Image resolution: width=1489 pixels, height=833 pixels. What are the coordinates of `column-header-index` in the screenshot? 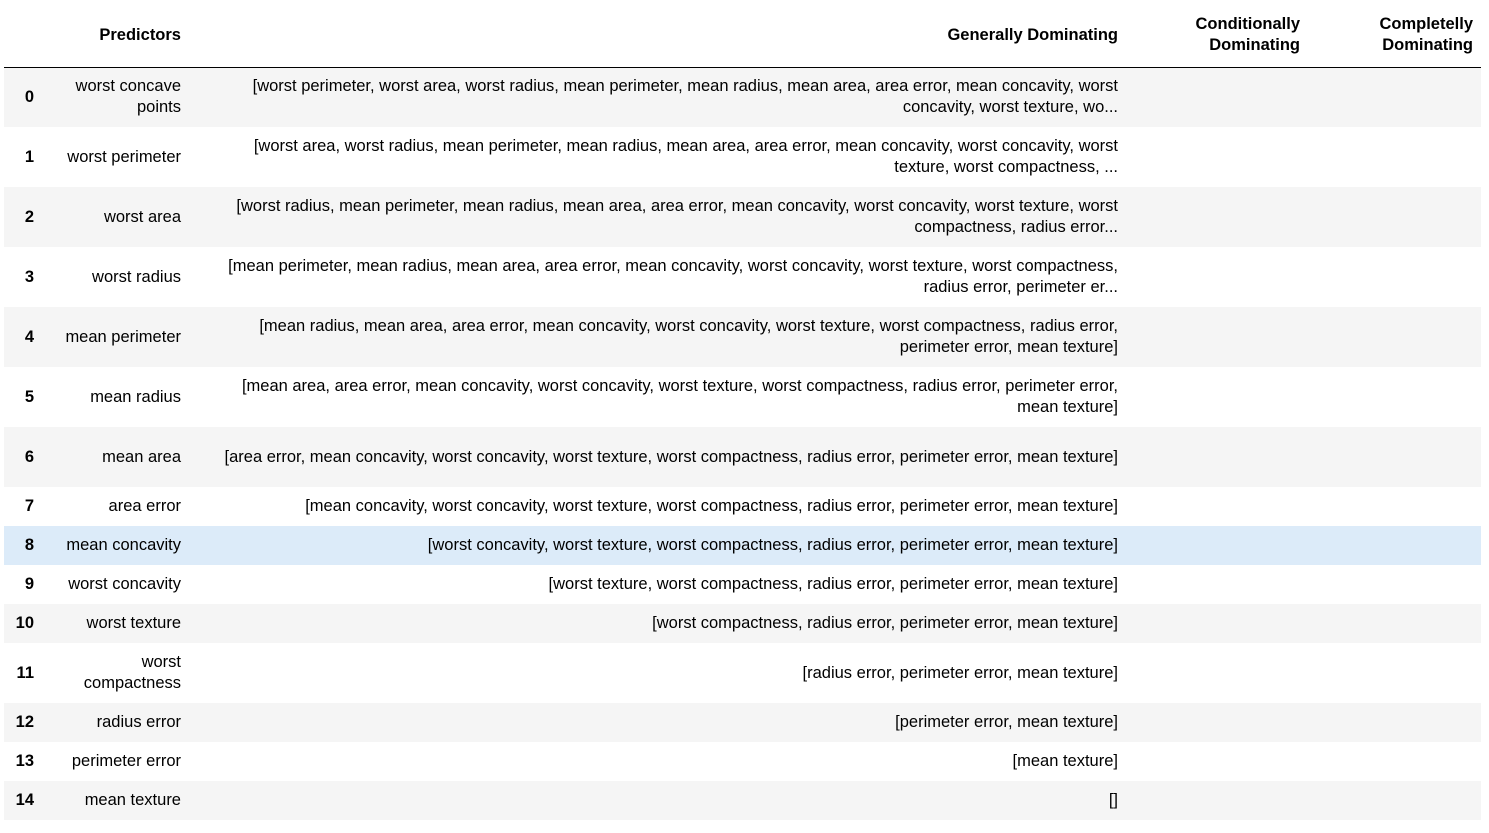 It's located at (23, 36).